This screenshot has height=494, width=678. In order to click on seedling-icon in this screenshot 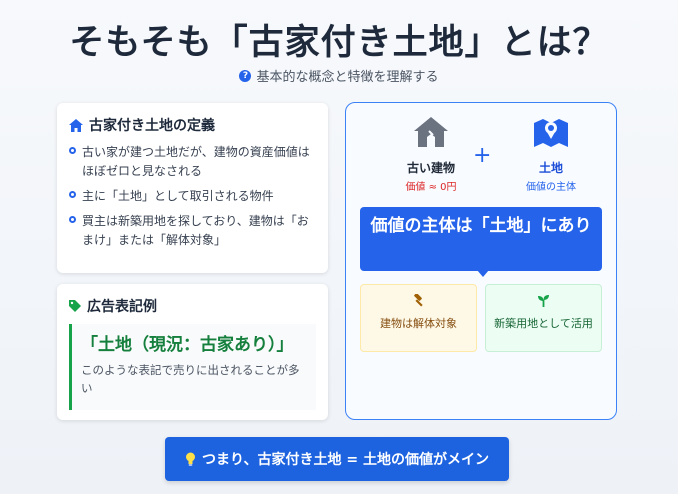, I will do `click(543, 301)`.